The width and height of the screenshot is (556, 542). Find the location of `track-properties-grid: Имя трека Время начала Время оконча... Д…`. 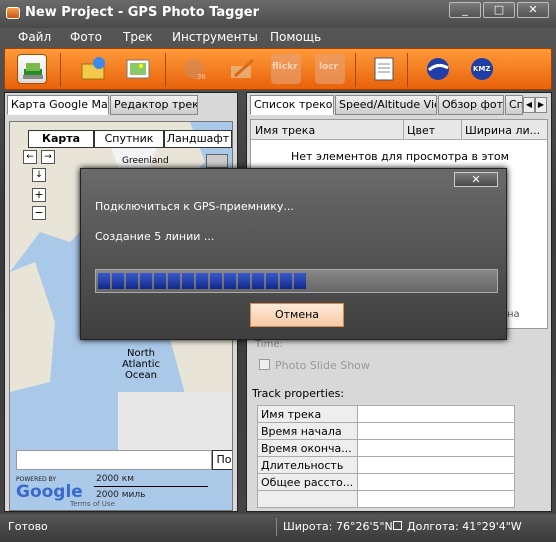

track-properties-grid: Имя трека Время начала Время оконча... Д… is located at coordinates (386, 456).